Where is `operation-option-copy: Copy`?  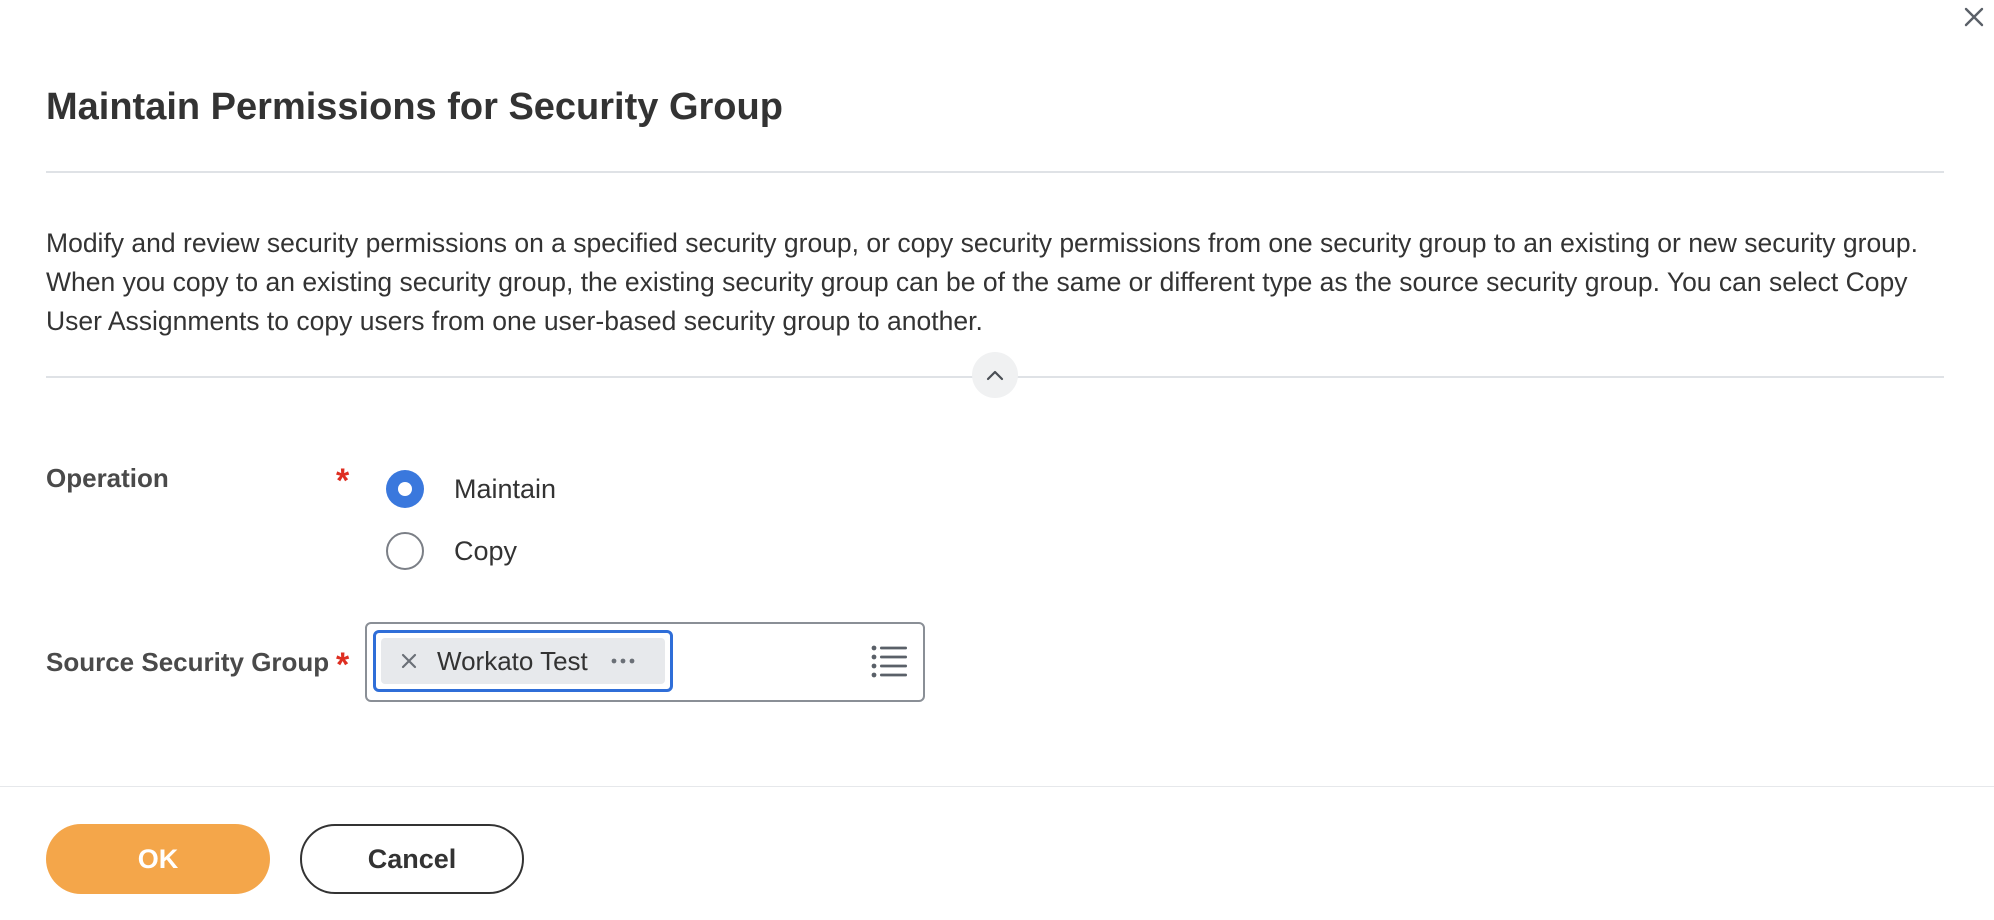
operation-option-copy: Copy is located at coordinates (451, 551).